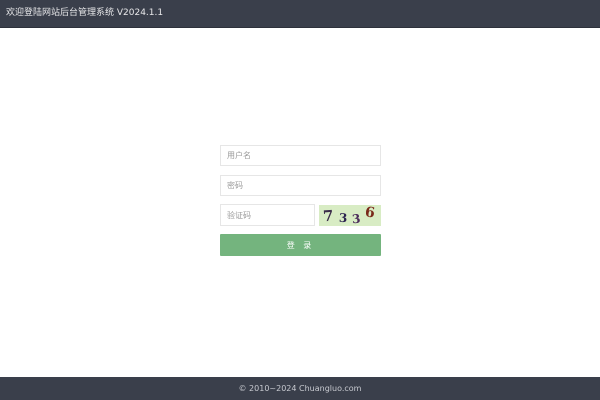  What do you see at coordinates (328, 216) in the screenshot?
I see `captcha-char: 7` at bounding box center [328, 216].